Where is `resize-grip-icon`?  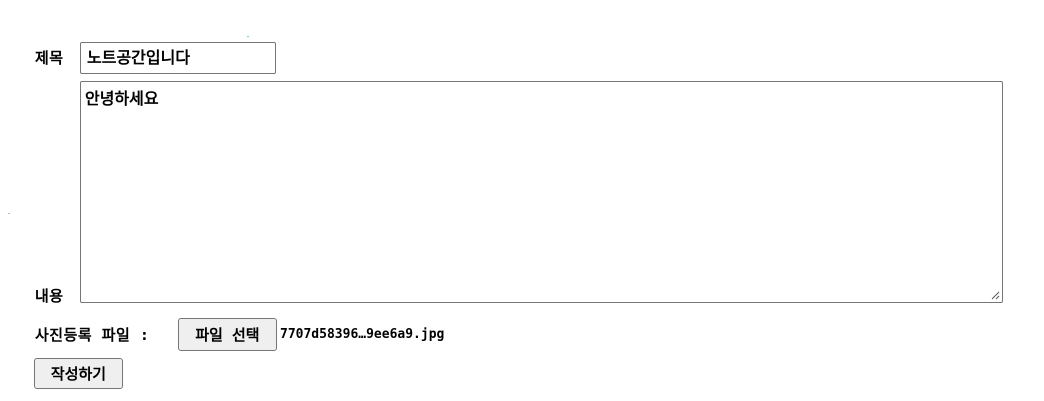
resize-grip-icon is located at coordinates (995, 295).